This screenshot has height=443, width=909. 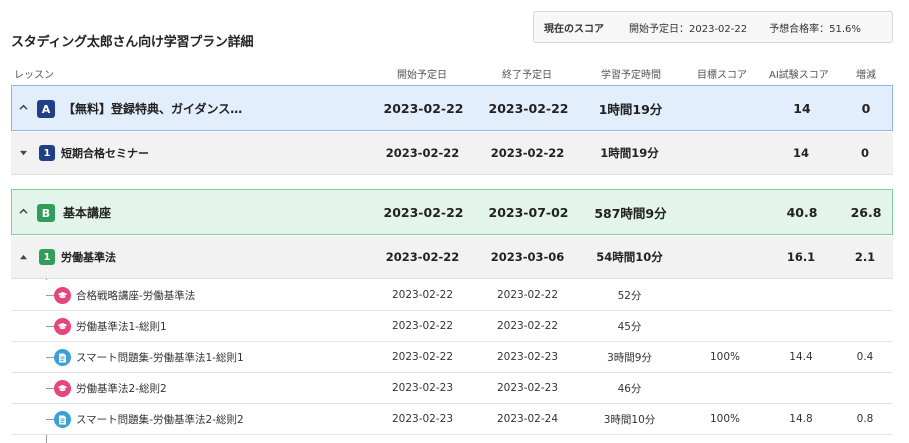 What do you see at coordinates (105, 153) in the screenshot?
I see `subsection-title: 短期合格セミナー` at bounding box center [105, 153].